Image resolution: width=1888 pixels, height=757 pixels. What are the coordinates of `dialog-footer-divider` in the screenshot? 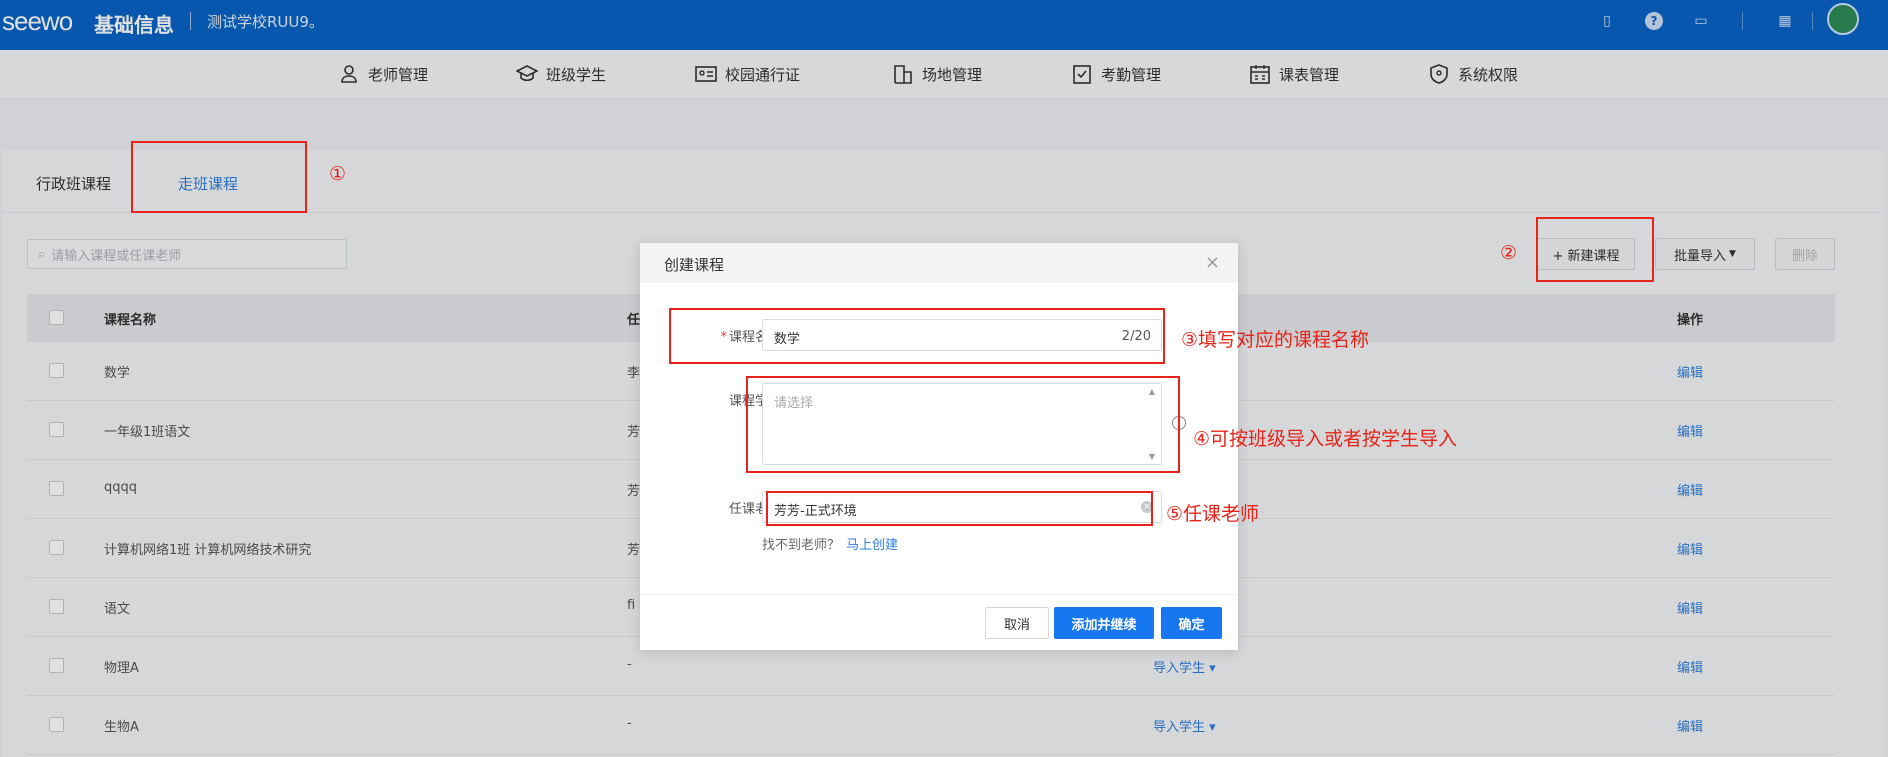 It's located at (939, 594).